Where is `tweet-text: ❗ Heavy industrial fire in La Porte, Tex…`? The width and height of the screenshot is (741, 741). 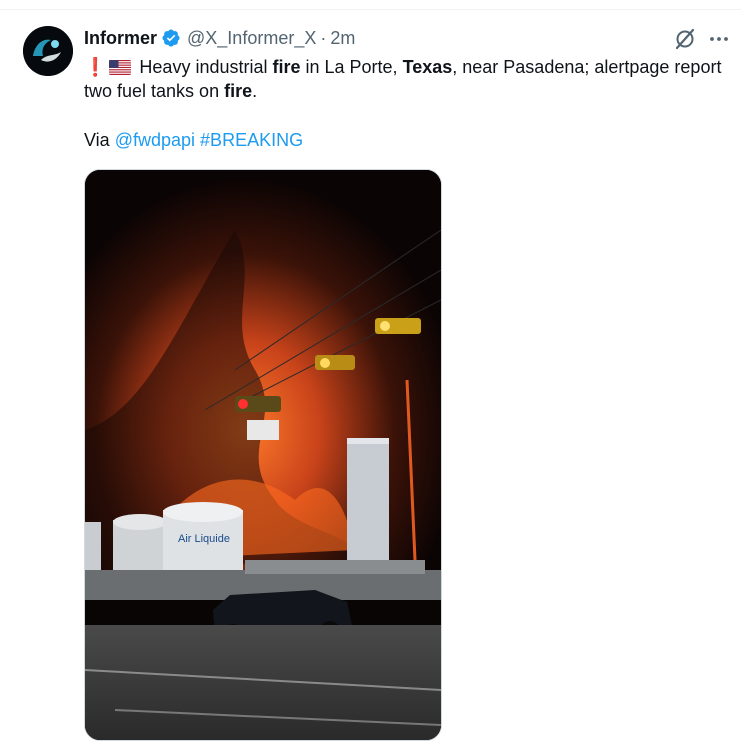 tweet-text: ❗ Heavy industrial fire in La Porte, Tex… is located at coordinates (404, 79).